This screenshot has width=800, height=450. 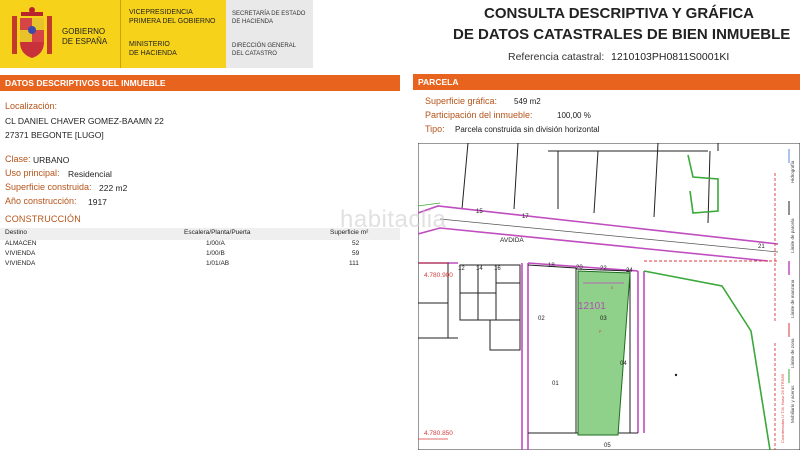 I want to click on map-number: 21, so click(x=761, y=247).